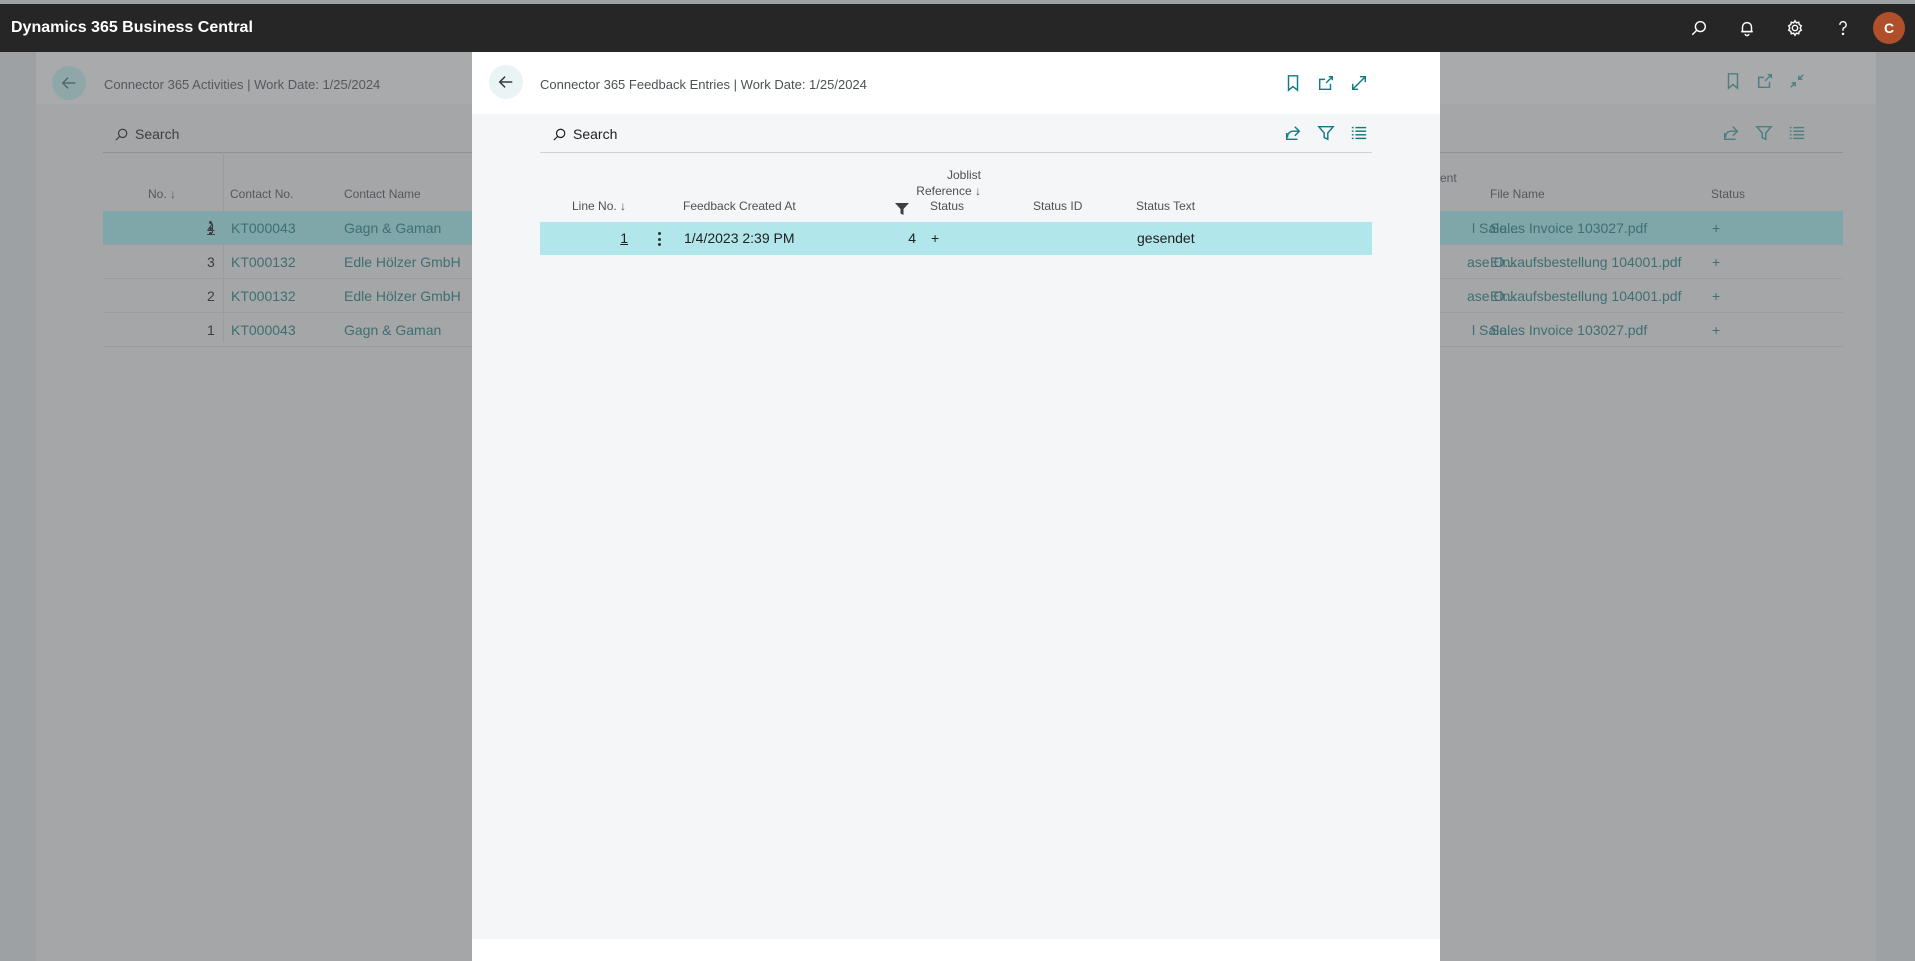 The width and height of the screenshot is (1915, 961). I want to click on bg-col-document: ent, so click(1448, 178).